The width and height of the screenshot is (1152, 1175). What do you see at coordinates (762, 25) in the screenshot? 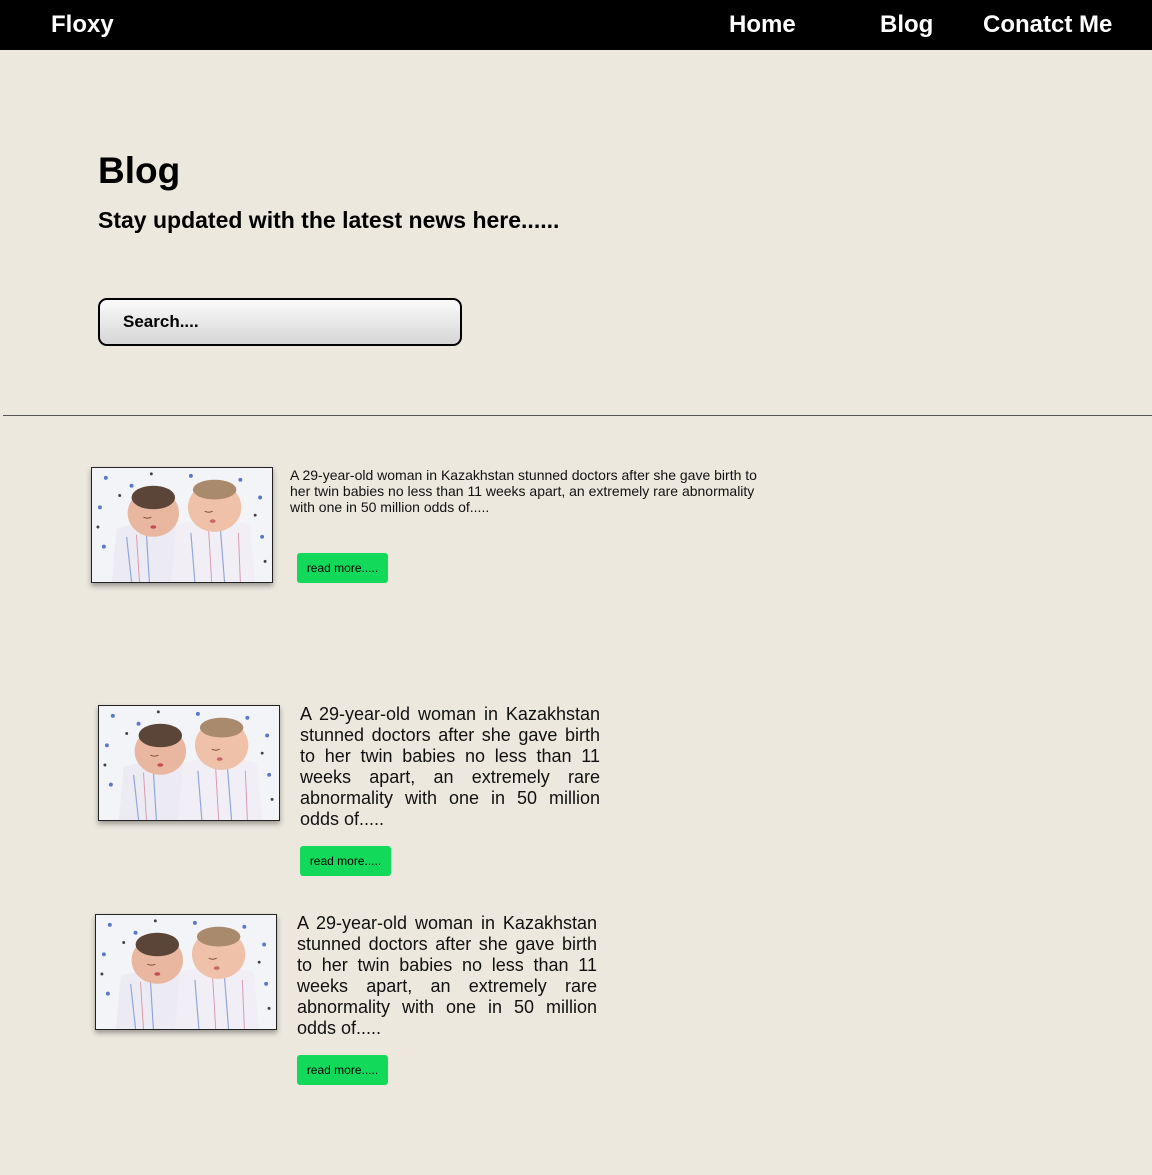
I see `nav-link-home: Home` at bounding box center [762, 25].